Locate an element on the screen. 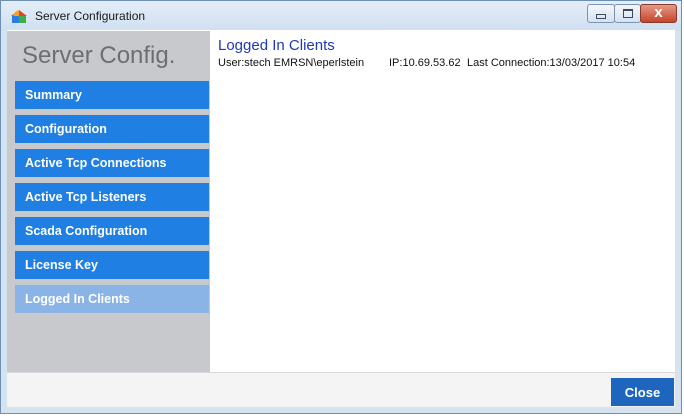 This screenshot has height=416, width=684. maximize-button is located at coordinates (627, 13).